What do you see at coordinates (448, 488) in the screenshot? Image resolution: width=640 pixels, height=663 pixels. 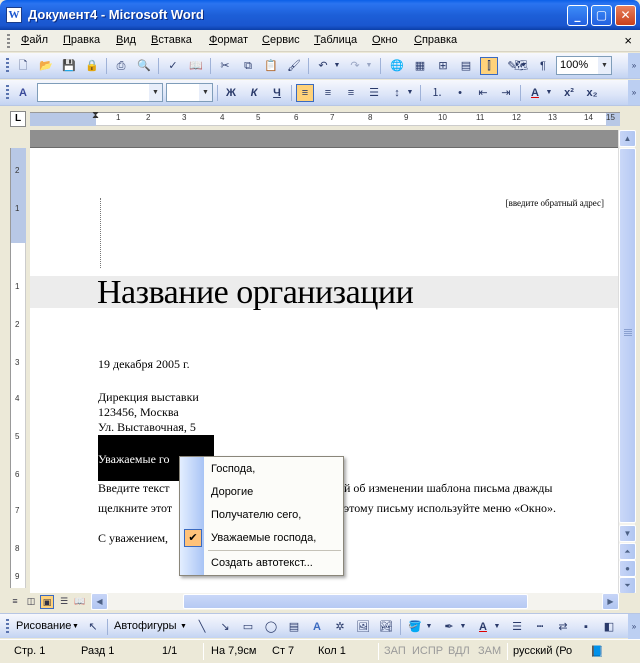 I see `body-line-1-end: й об изменении шаблона письма дважды` at bounding box center [448, 488].